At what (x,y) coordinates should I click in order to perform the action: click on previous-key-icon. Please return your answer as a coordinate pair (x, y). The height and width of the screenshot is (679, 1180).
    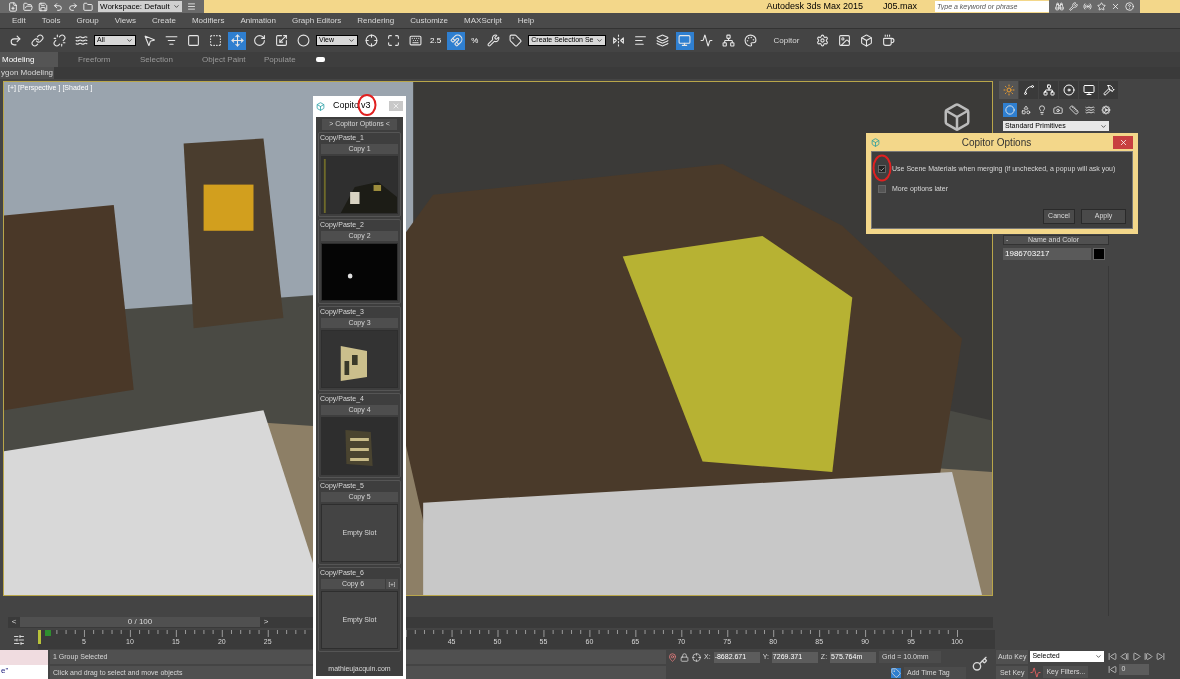
    Looking at the image, I should click on (1125, 656).